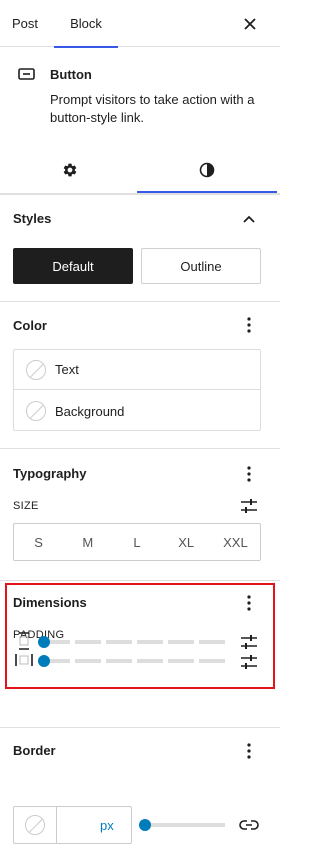 Image resolution: width=320 pixels, height=852 pixels. What do you see at coordinates (67, 369) in the screenshot?
I see `color-item-label: Text` at bounding box center [67, 369].